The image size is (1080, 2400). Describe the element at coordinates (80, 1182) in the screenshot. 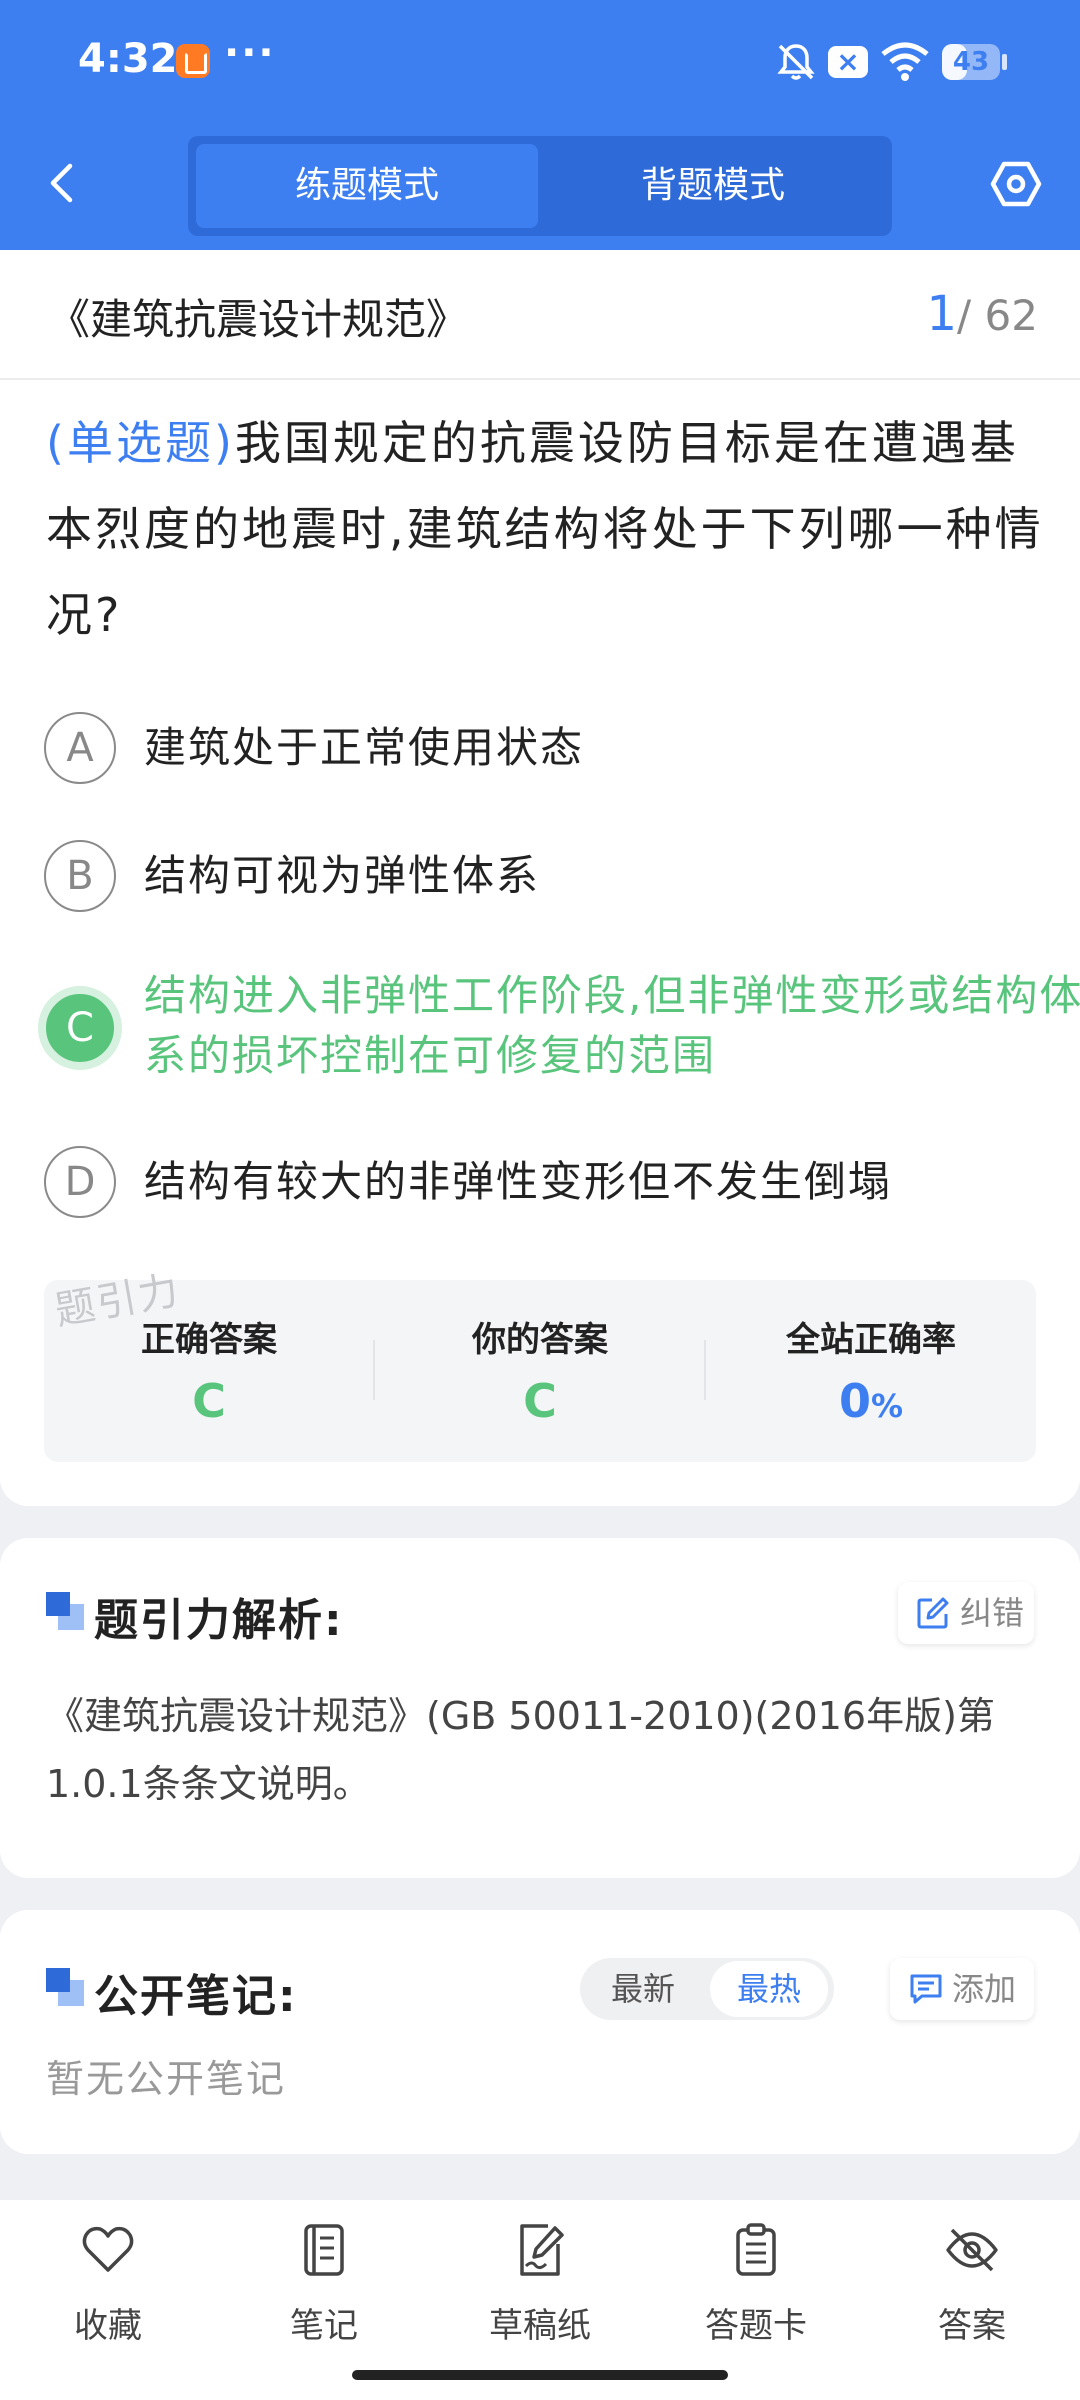

I see `option-letter: D` at that location.